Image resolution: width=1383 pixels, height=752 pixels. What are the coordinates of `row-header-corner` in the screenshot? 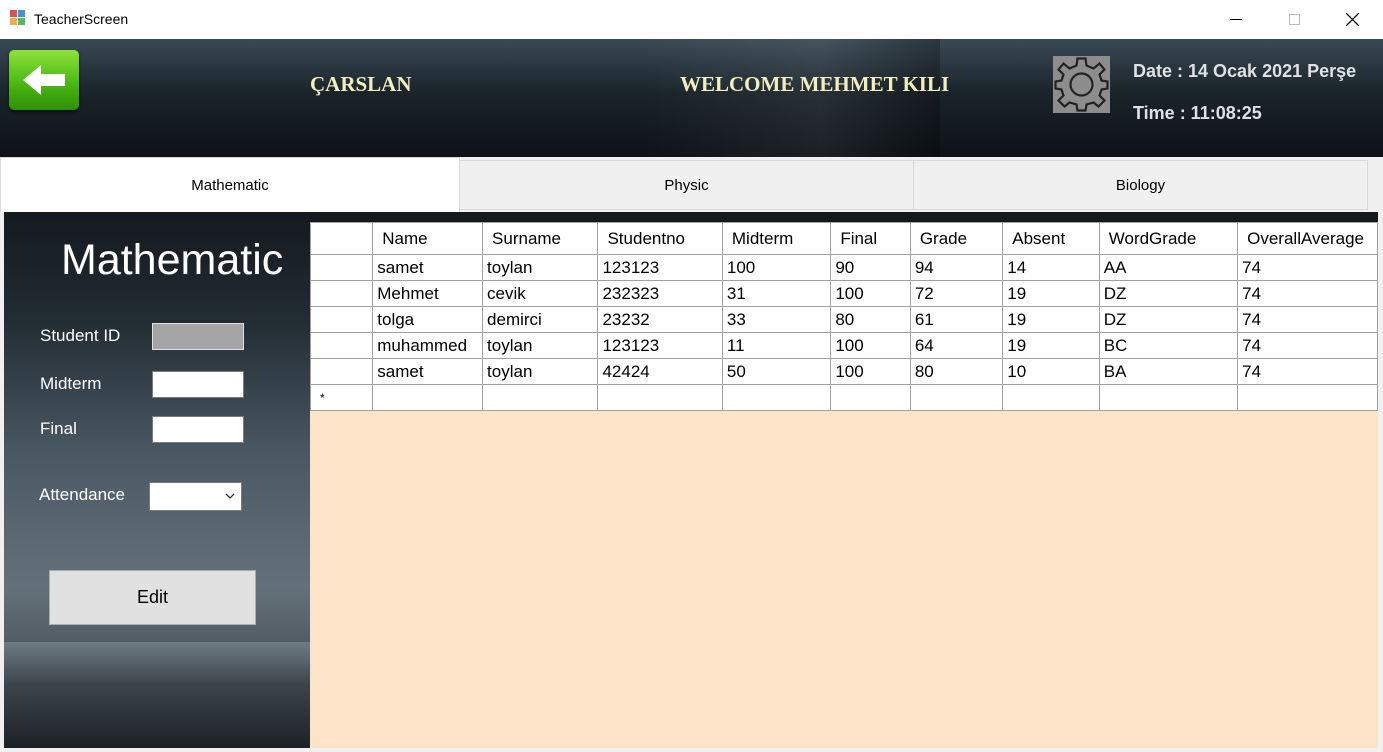 It's located at (342, 238).